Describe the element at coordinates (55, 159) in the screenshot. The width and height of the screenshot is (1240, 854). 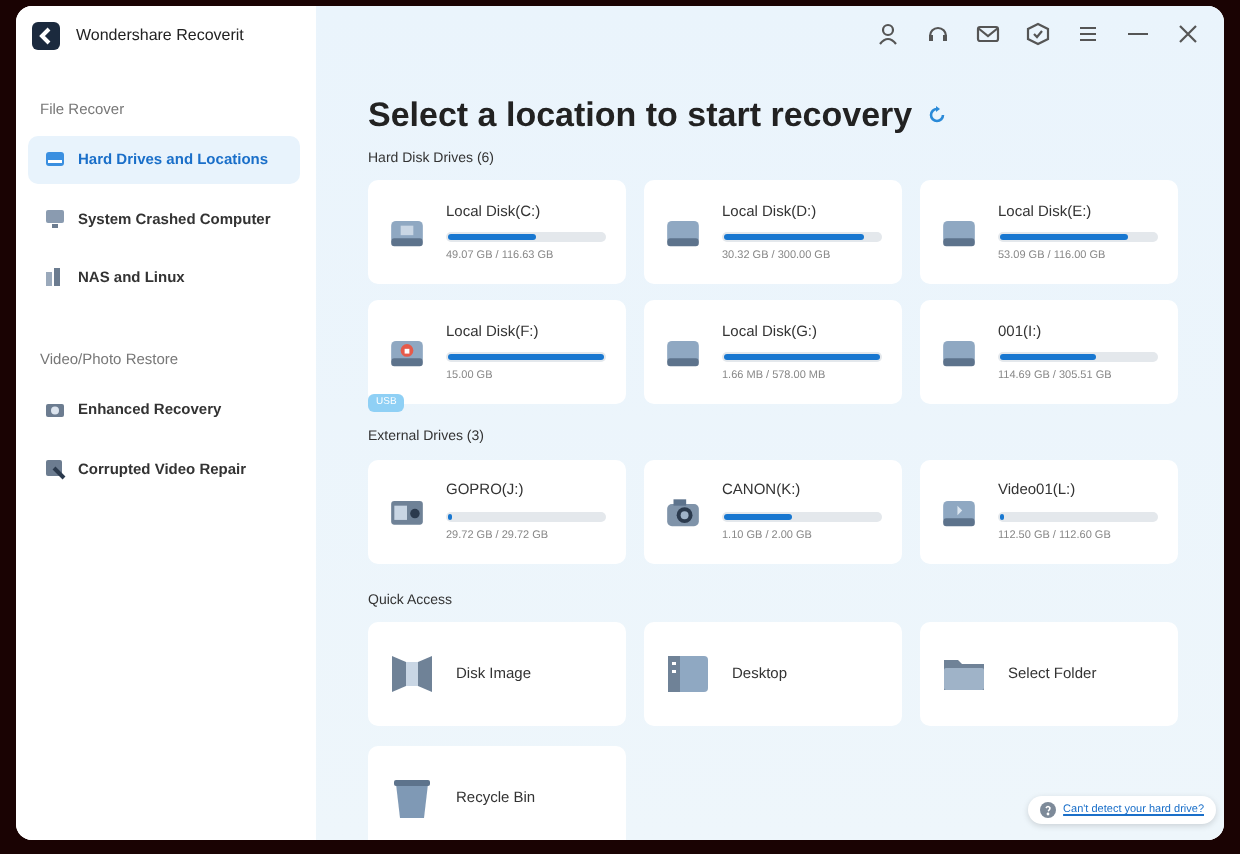
I see `drive-icon` at that location.